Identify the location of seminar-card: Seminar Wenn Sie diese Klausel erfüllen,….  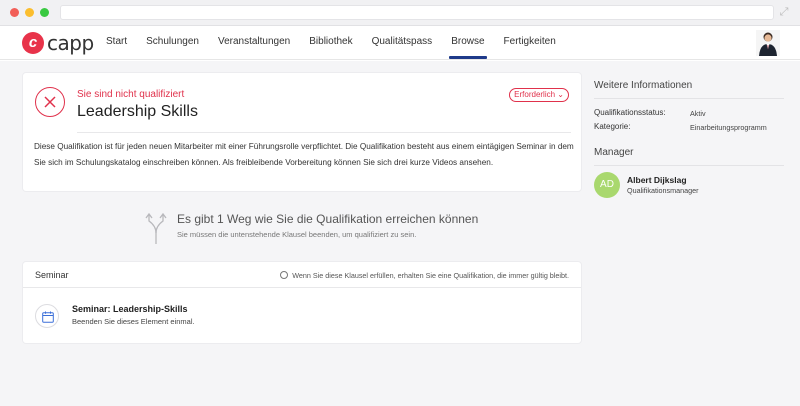
(302, 302).